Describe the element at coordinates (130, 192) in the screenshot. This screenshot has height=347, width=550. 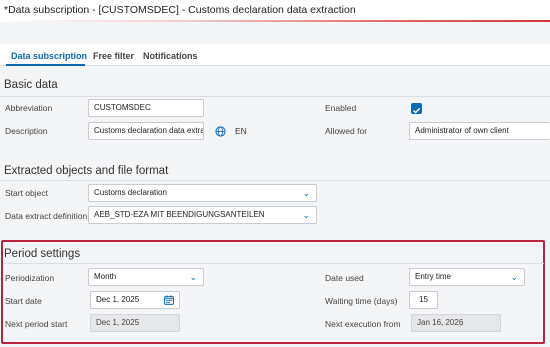
I see `start-object-value: Customs declaration` at that location.